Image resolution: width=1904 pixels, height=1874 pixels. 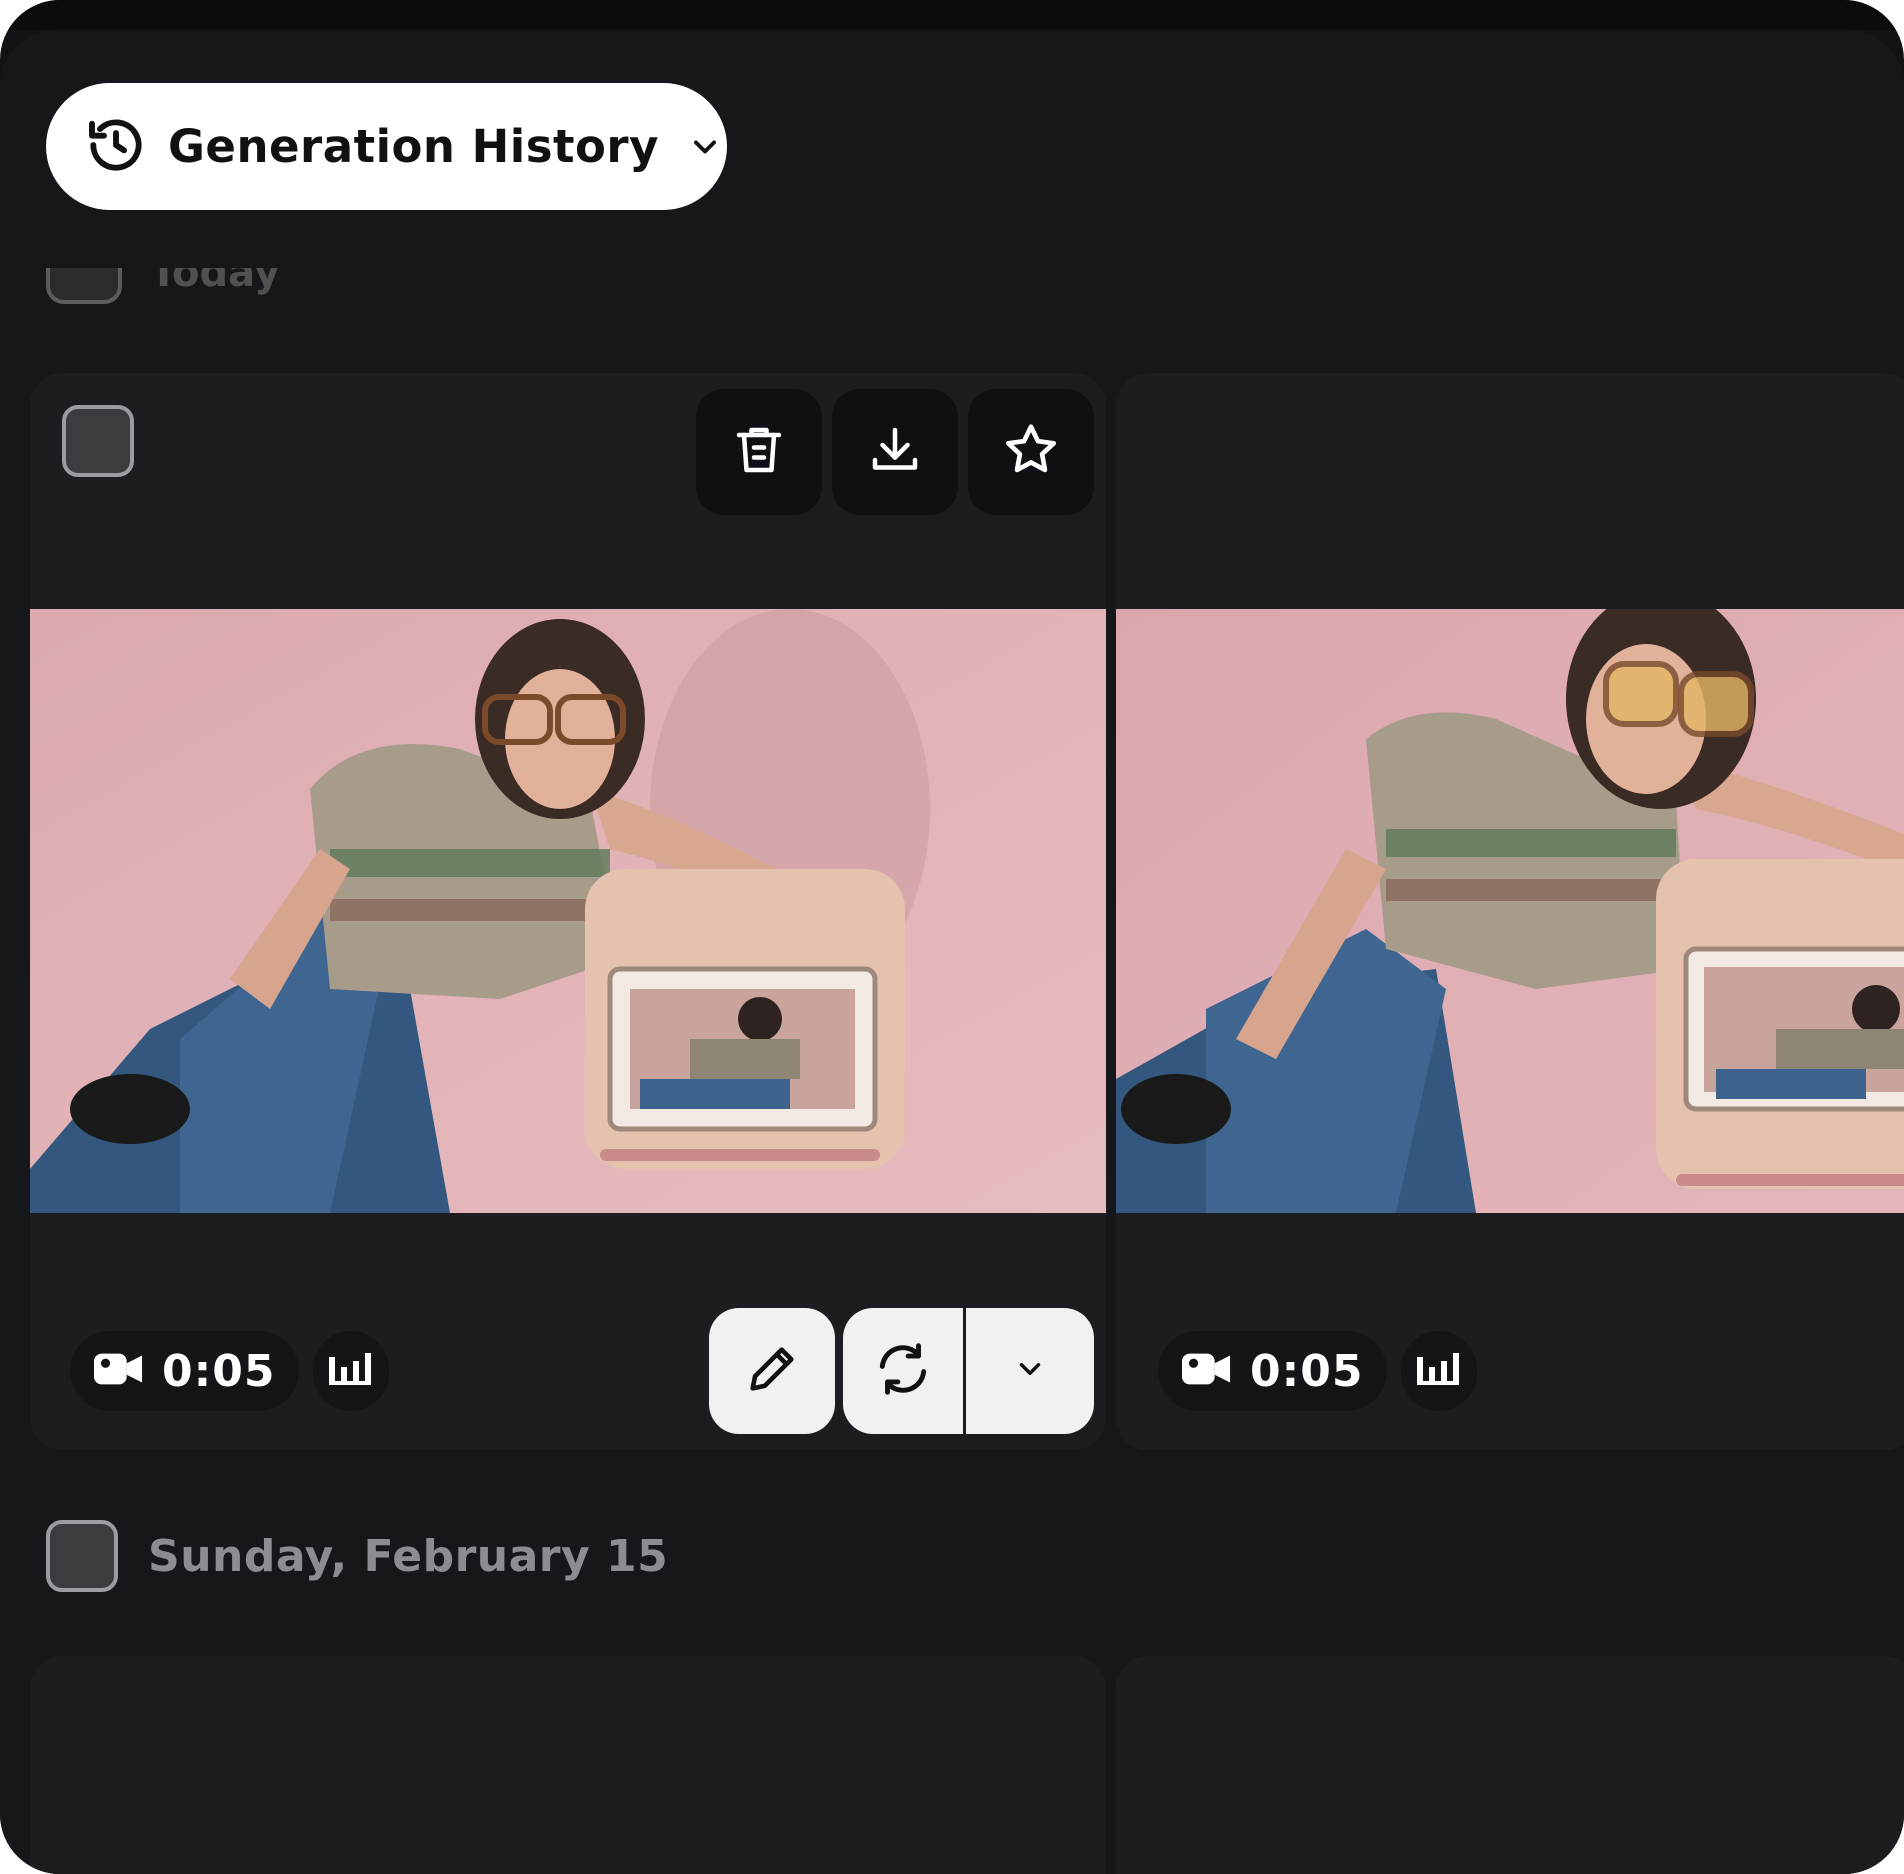 What do you see at coordinates (215, 282) in the screenshot?
I see `previous-section-label: Today` at bounding box center [215, 282].